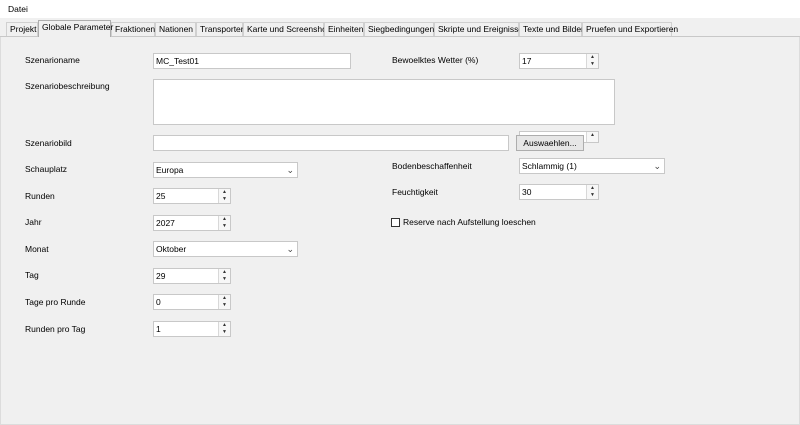  Describe the element at coordinates (549, 166) in the screenshot. I see `ground-condition-value: Schlammig (1)` at that location.